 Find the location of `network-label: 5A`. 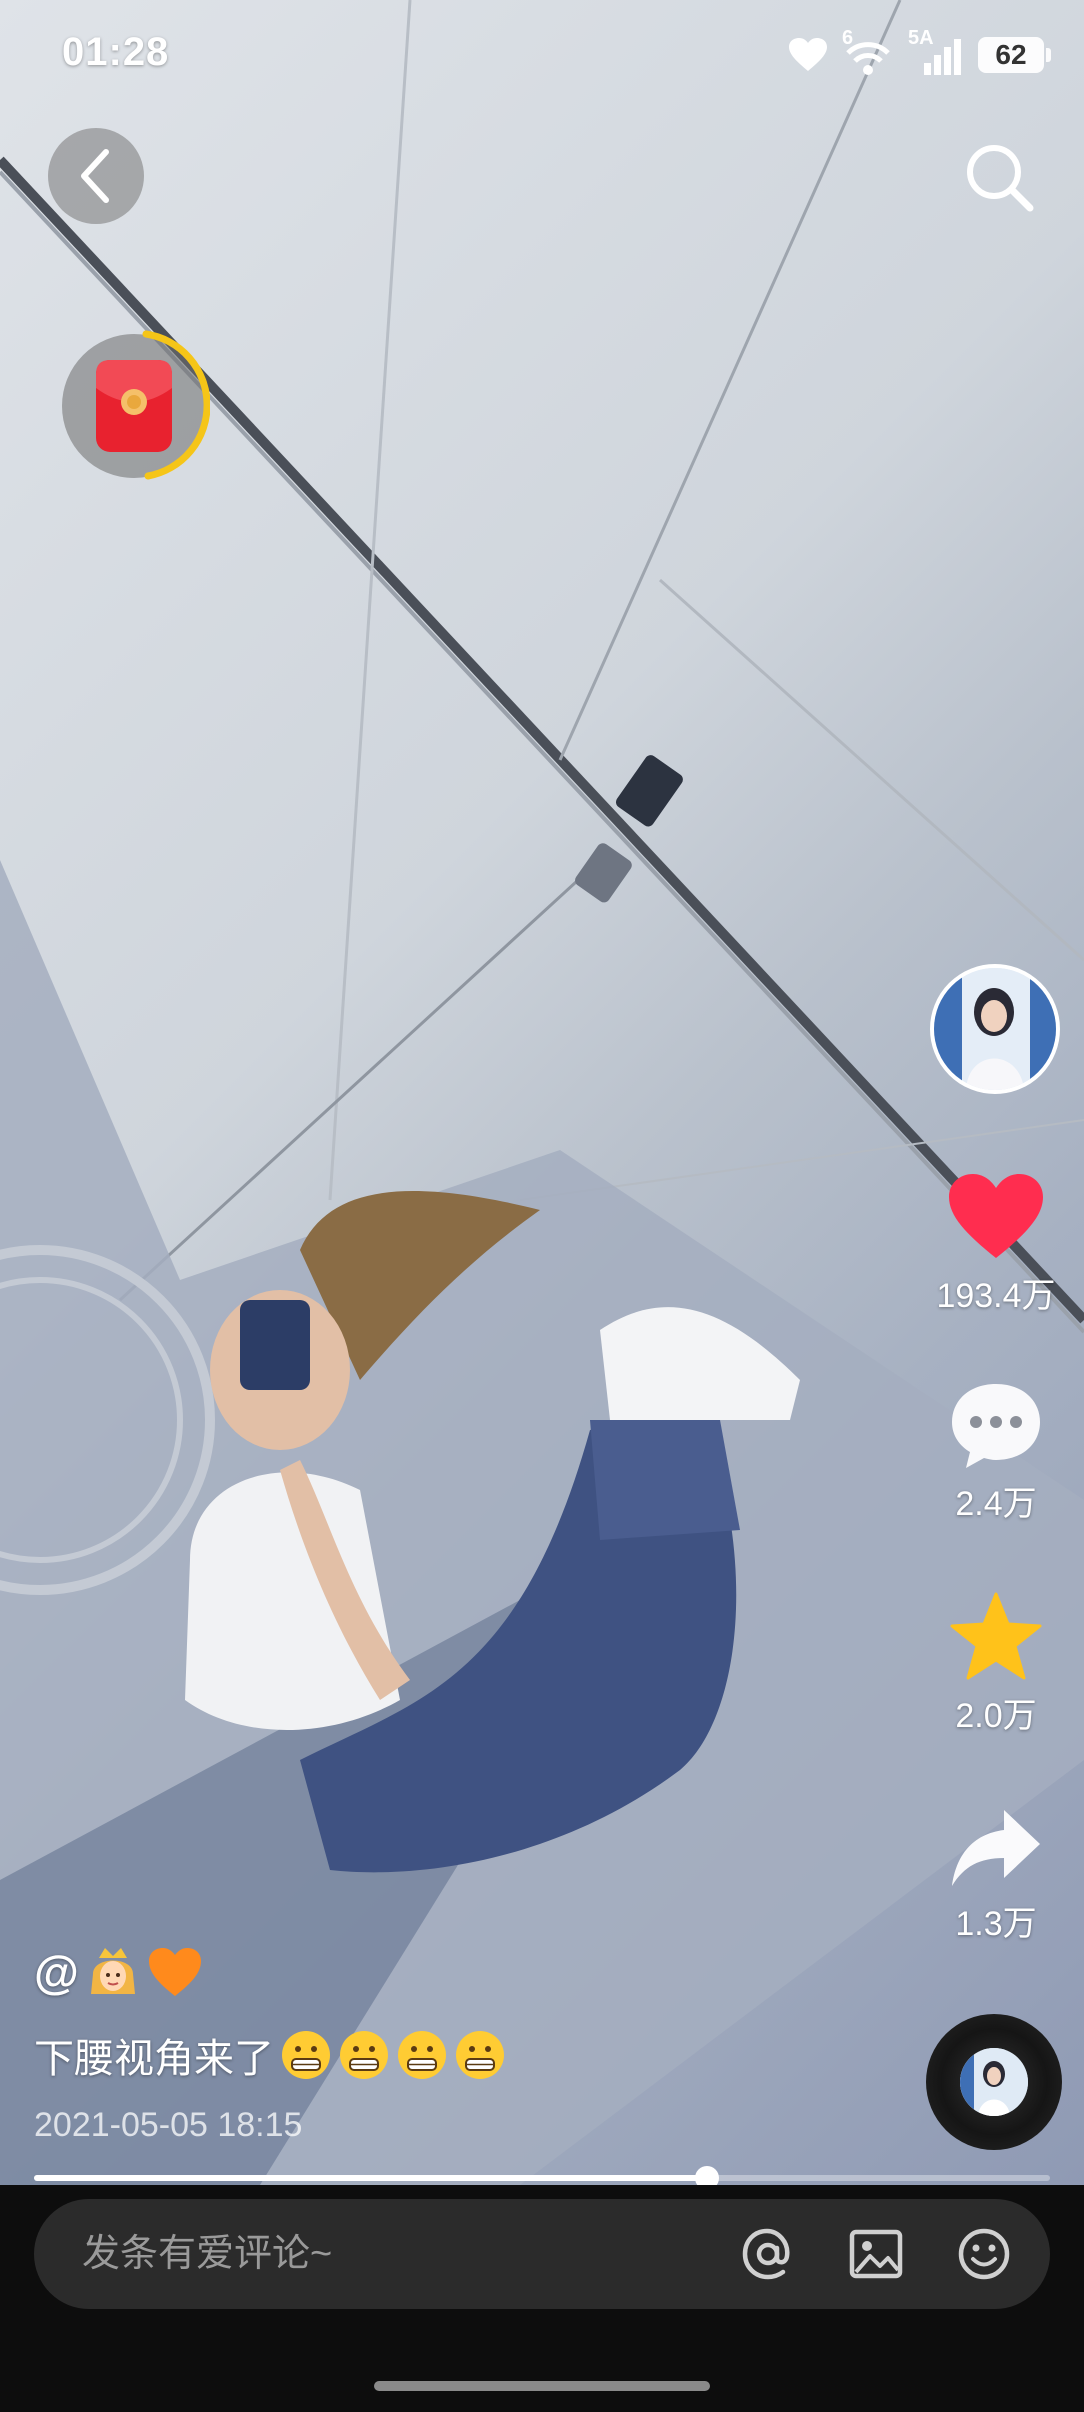

network-label: 5A is located at coordinates (921, 38).